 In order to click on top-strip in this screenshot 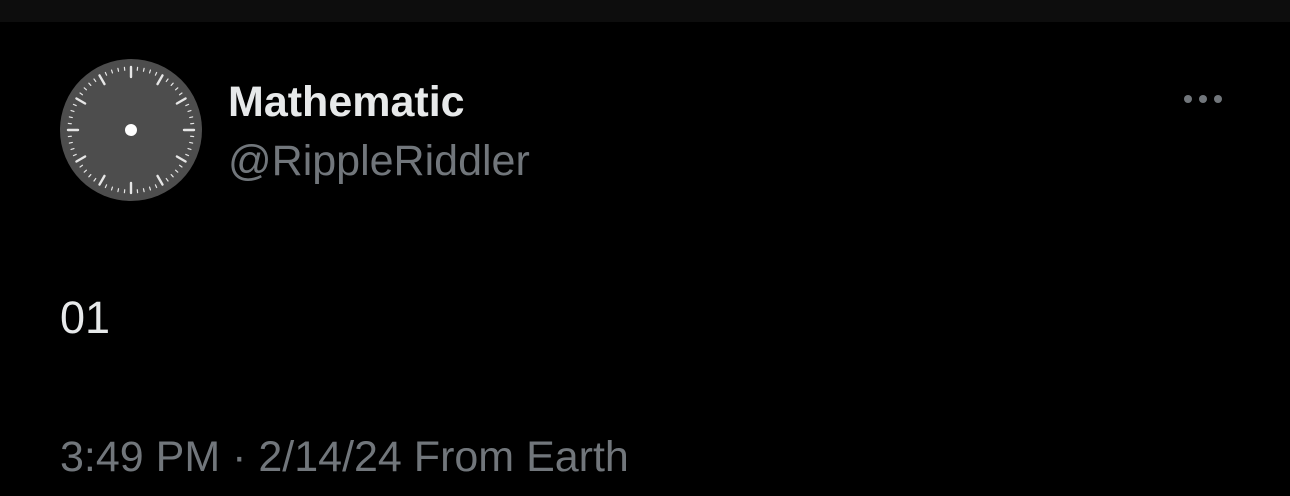, I will do `click(645, 11)`.